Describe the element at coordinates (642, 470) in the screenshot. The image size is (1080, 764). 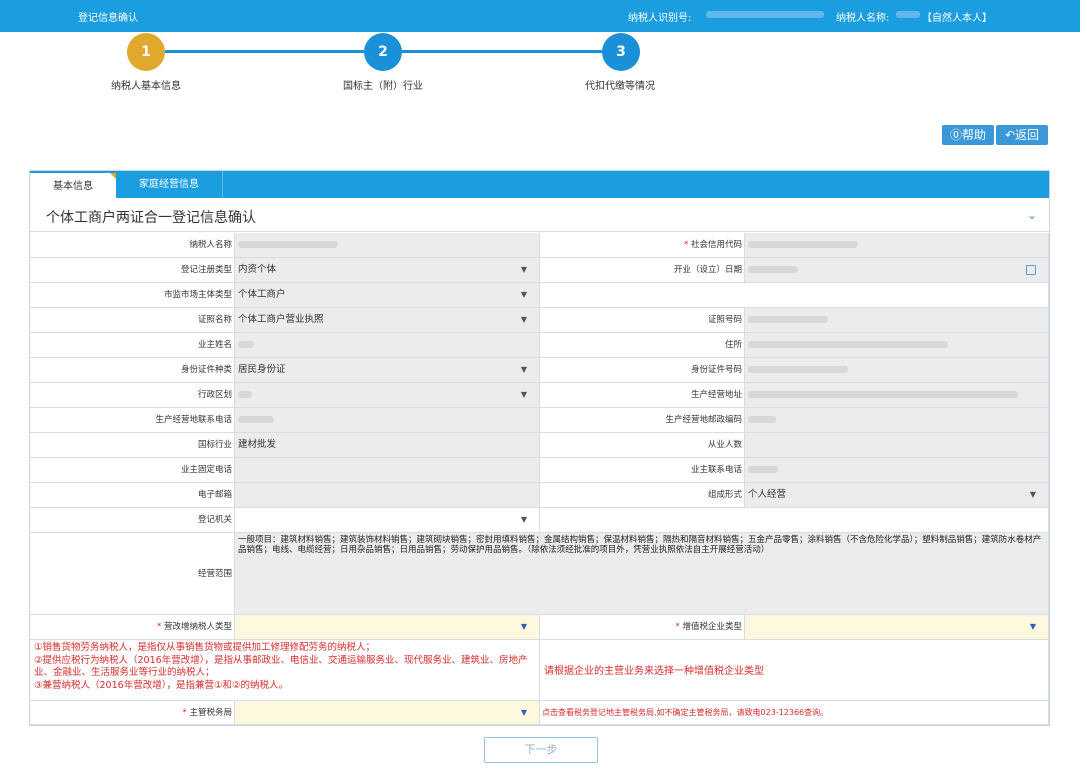
I see `label-owner-contact-phone: 业主联系电话` at that location.